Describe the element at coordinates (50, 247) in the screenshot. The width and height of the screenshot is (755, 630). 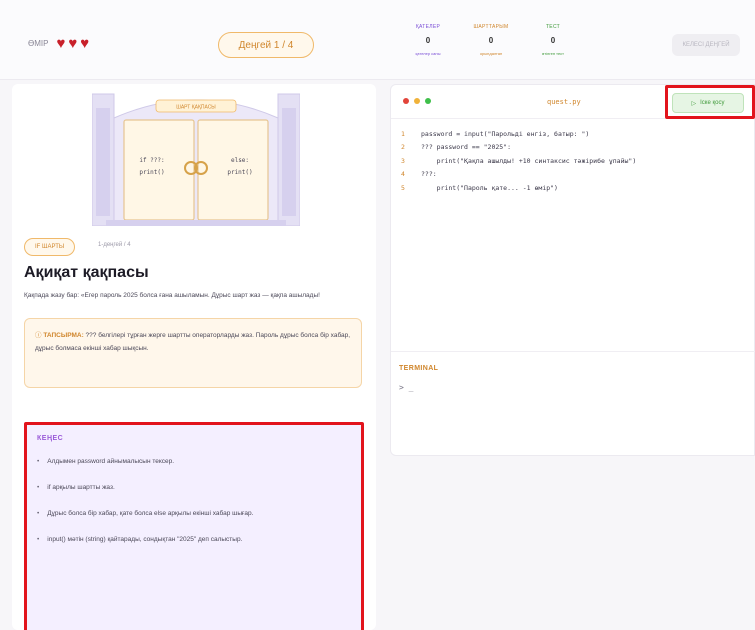
I see `topic-tag: IF ШАРТЫ` at that location.